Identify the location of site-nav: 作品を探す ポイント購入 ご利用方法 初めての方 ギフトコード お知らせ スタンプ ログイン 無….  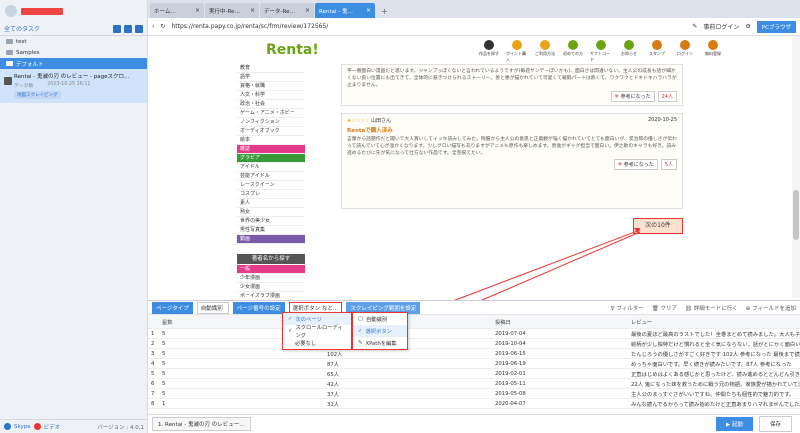
(601, 51).